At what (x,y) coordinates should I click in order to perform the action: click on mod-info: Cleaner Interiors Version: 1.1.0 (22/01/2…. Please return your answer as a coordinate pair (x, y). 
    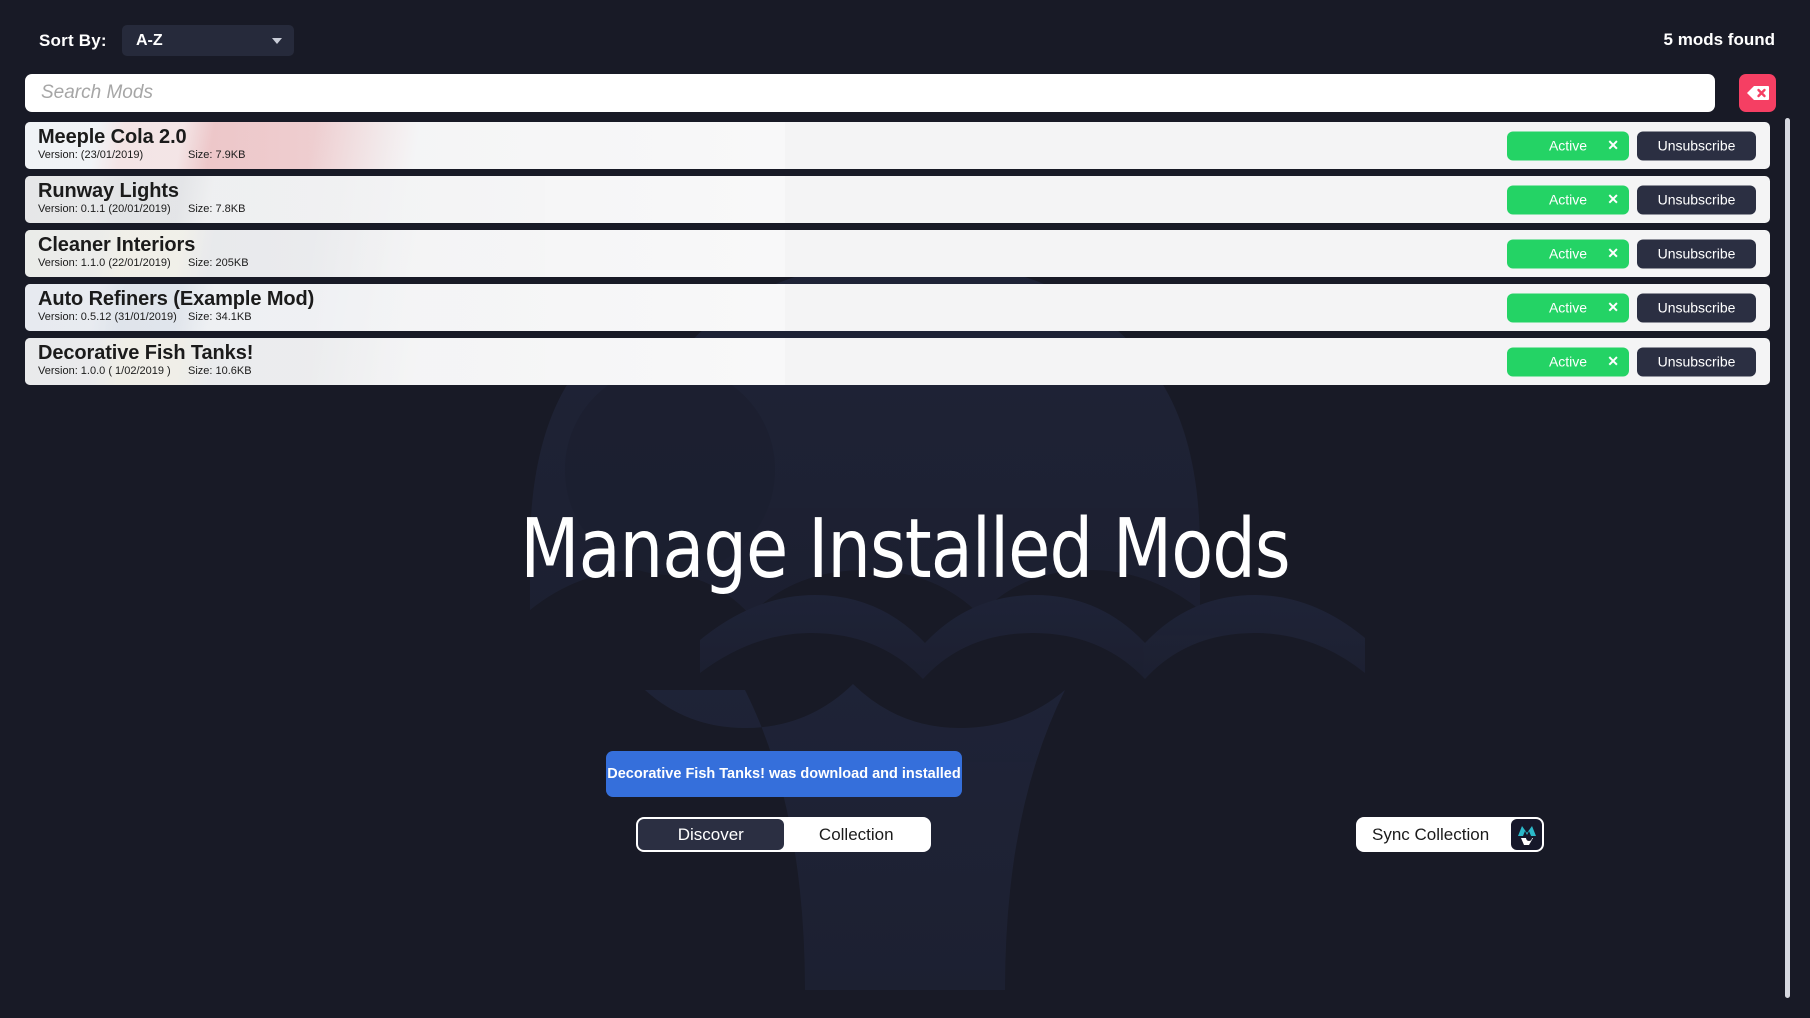
    Looking at the image, I should click on (143, 252).